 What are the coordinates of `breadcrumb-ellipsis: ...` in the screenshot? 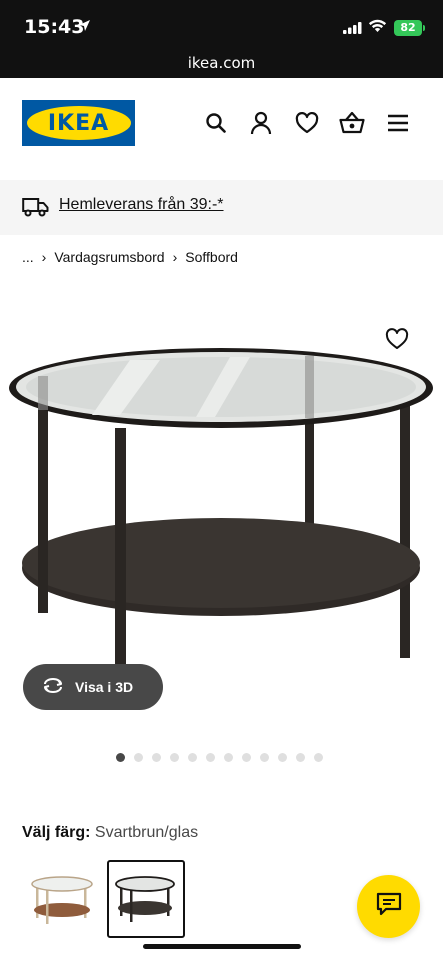 It's located at (28, 257).